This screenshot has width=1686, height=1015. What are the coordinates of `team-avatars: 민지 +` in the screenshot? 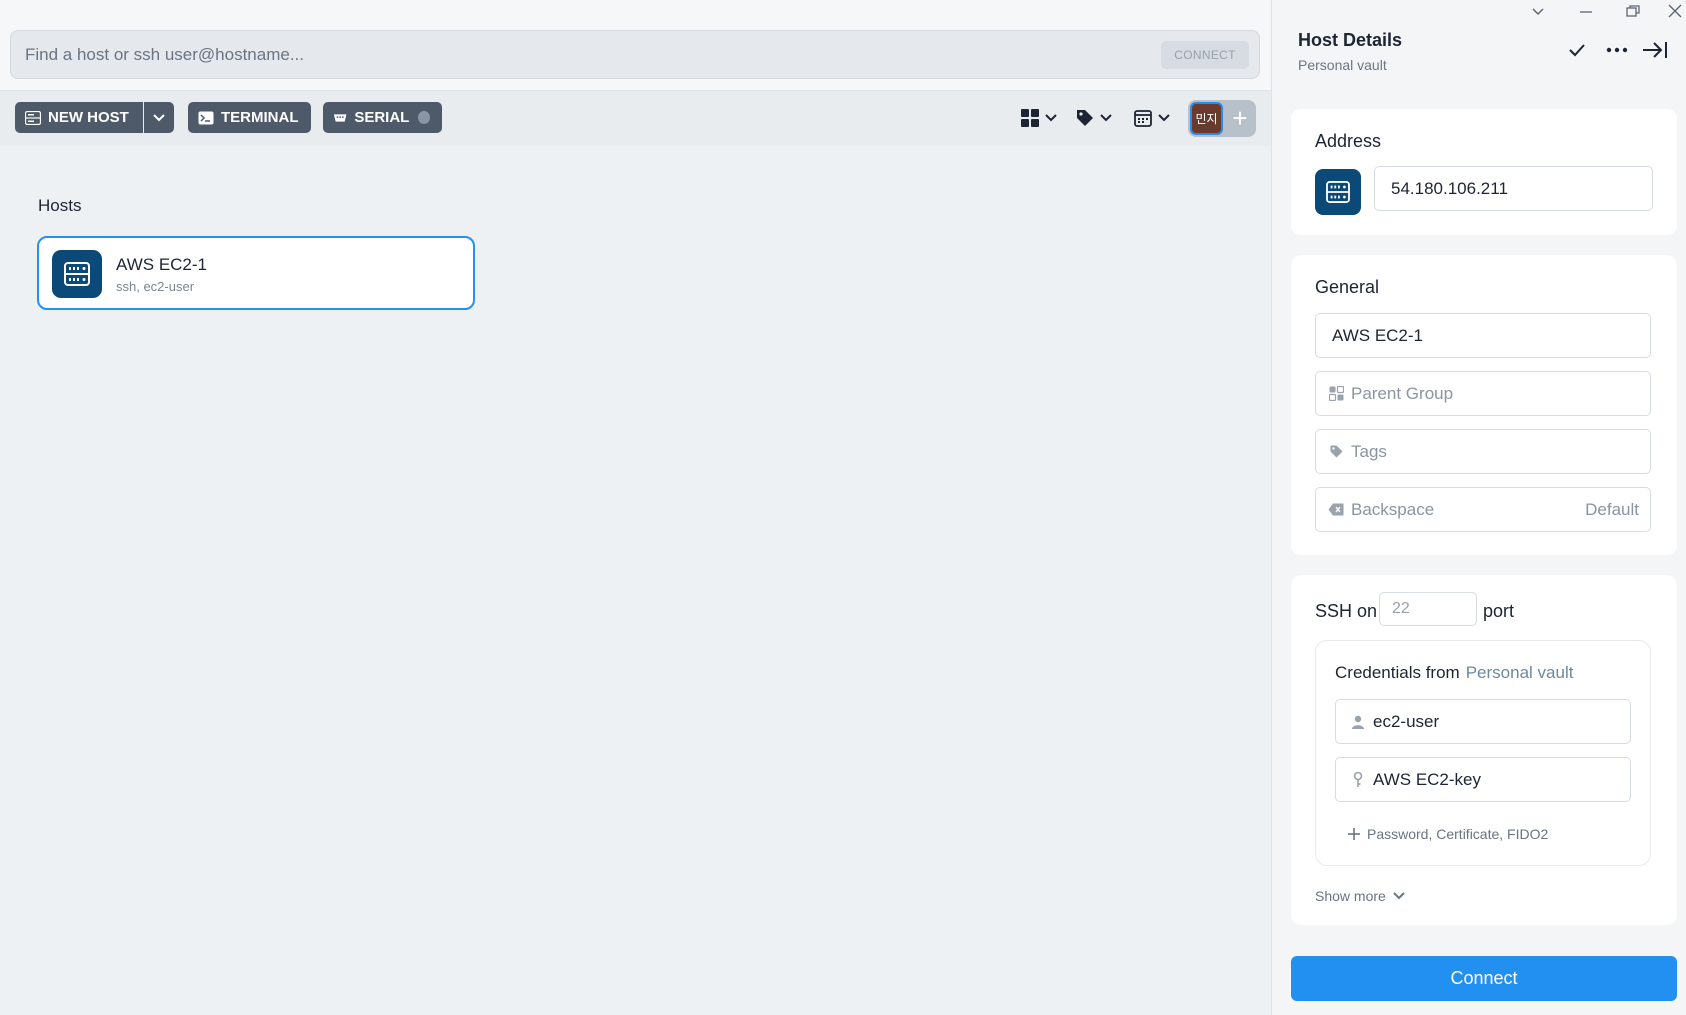 It's located at (1222, 118).